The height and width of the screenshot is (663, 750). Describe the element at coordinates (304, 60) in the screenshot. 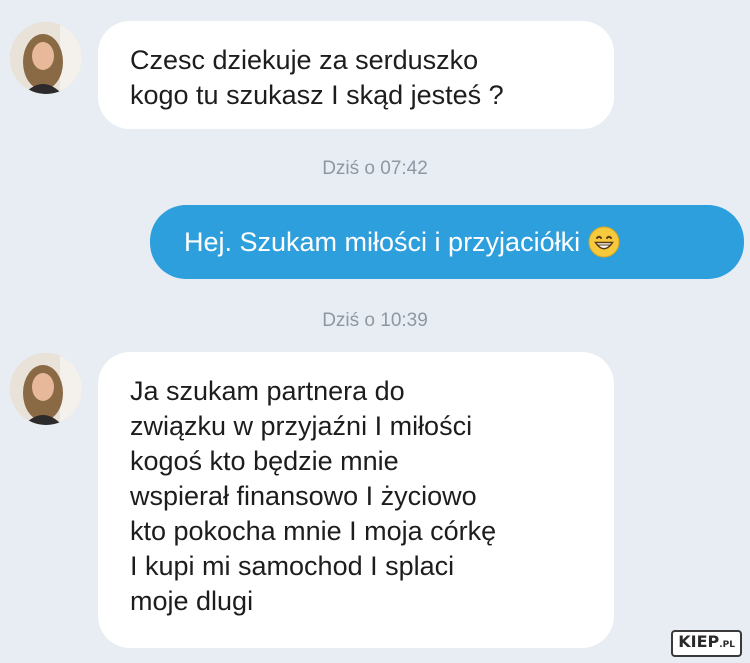

I see `message-line: Czesc dziekuje za serduszko` at that location.